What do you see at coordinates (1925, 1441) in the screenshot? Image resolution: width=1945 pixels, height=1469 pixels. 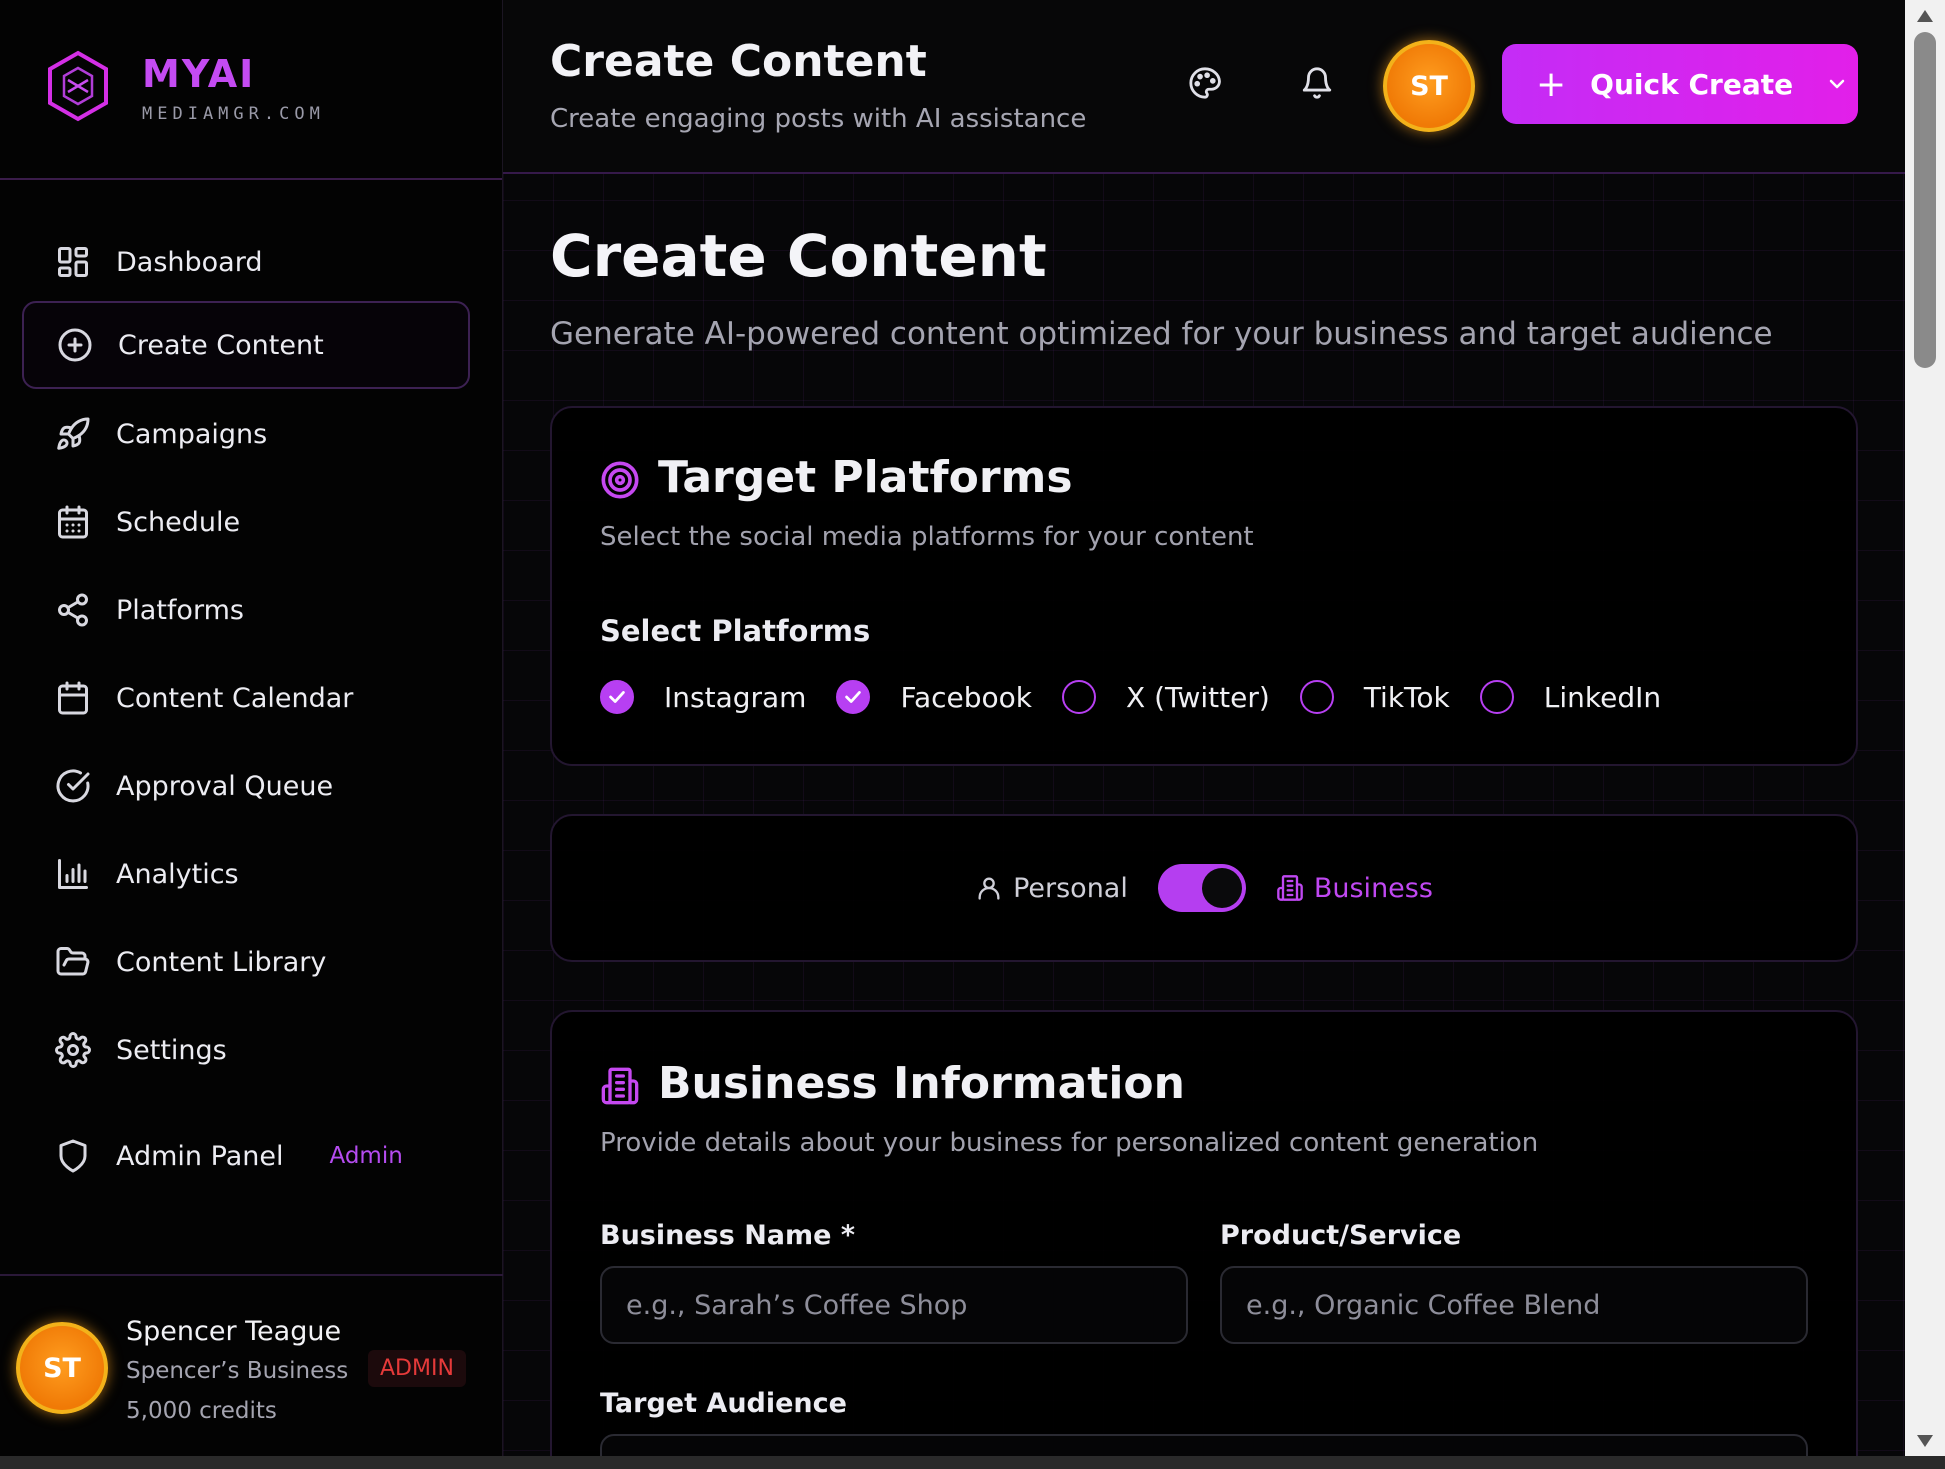 I see `scroll-down-arrow-icon` at bounding box center [1925, 1441].